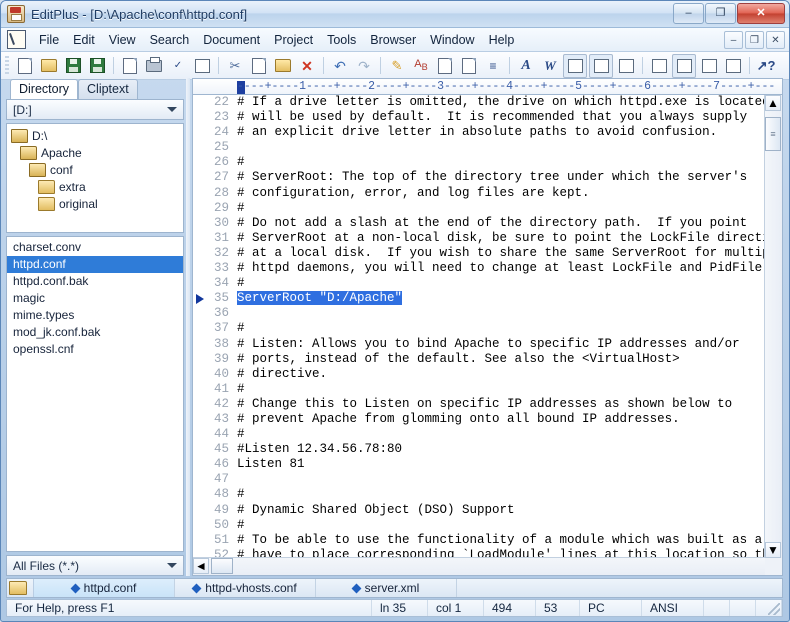 The width and height of the screenshot is (790, 622). I want to click on code-line: 44 #, so click(479, 434).